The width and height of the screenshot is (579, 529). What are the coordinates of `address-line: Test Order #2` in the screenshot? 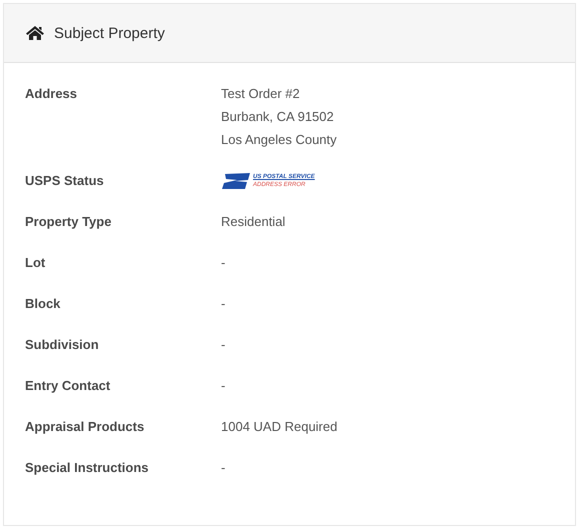 It's located at (261, 94).